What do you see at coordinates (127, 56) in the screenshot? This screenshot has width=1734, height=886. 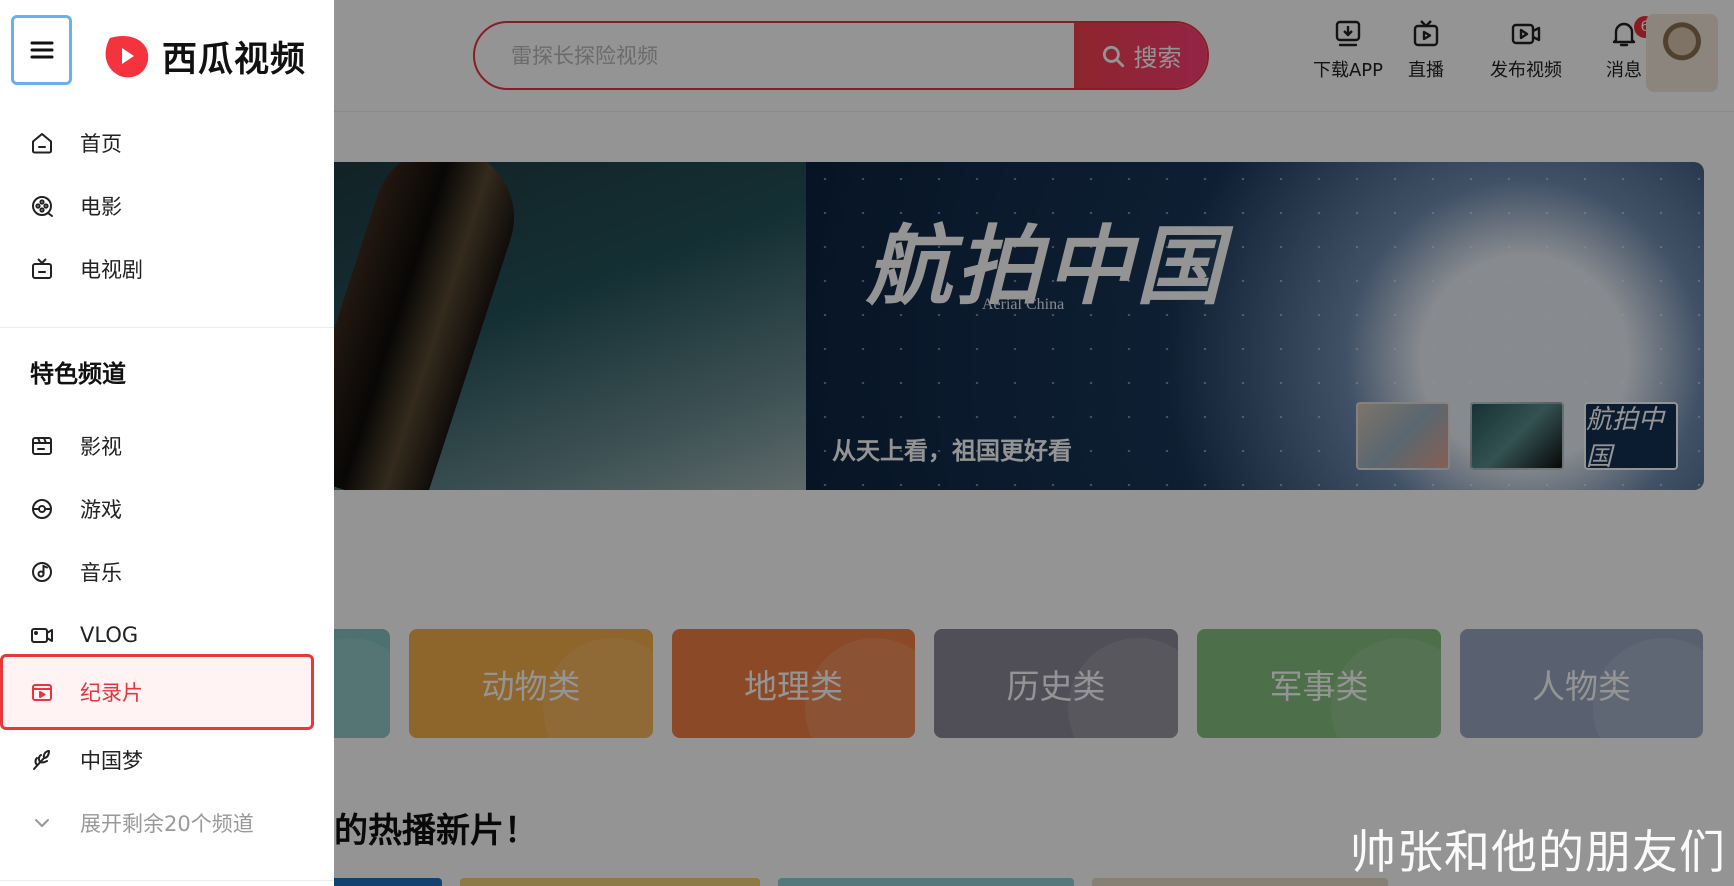 I see `xigua-logo-icon` at bounding box center [127, 56].